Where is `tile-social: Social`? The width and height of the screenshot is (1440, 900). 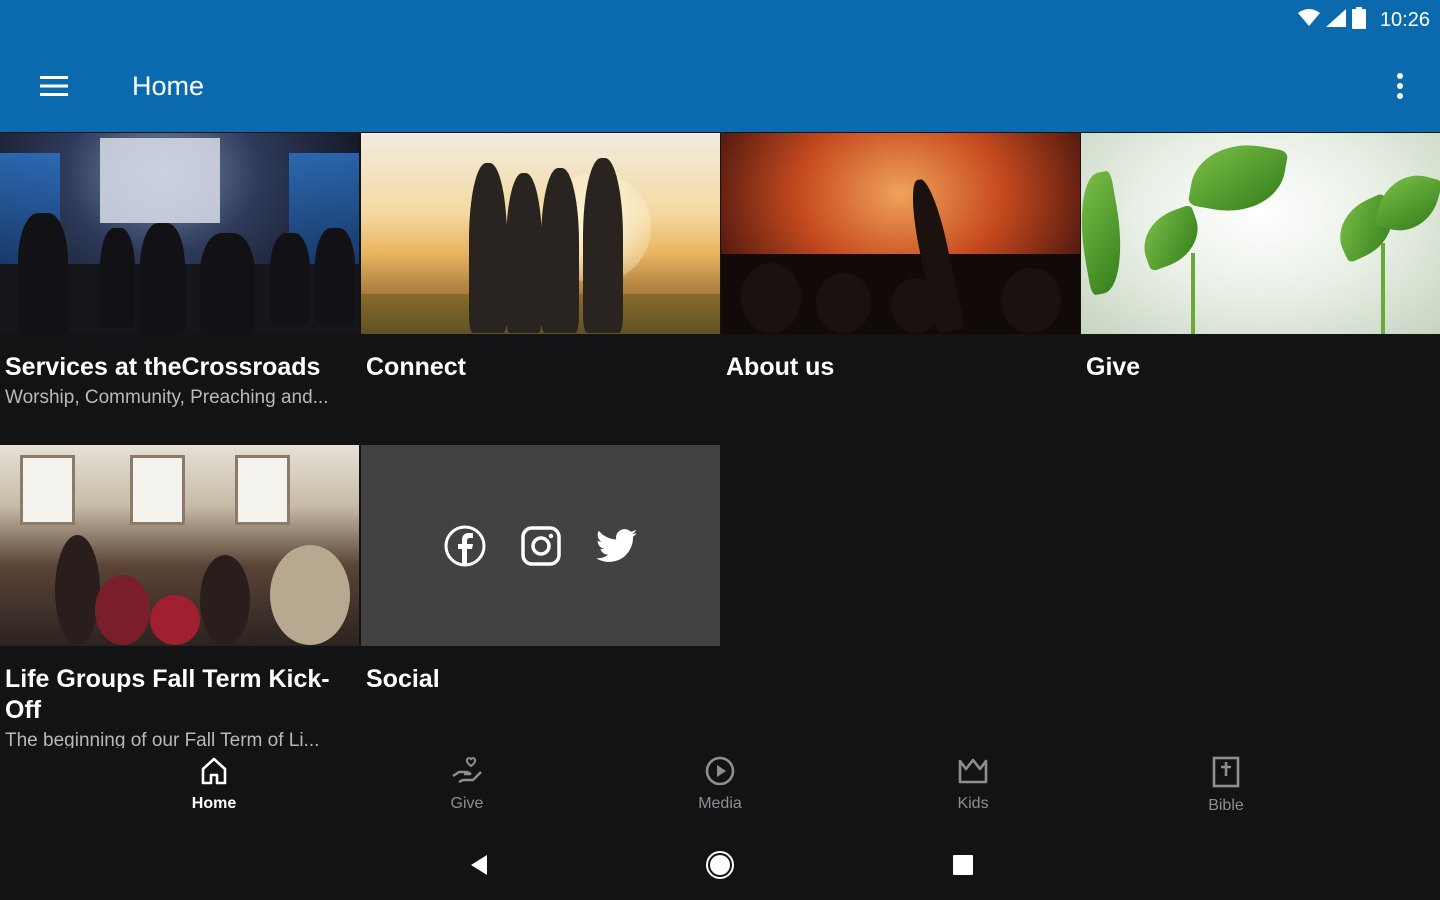
tile-social: Social is located at coordinates (541, 570).